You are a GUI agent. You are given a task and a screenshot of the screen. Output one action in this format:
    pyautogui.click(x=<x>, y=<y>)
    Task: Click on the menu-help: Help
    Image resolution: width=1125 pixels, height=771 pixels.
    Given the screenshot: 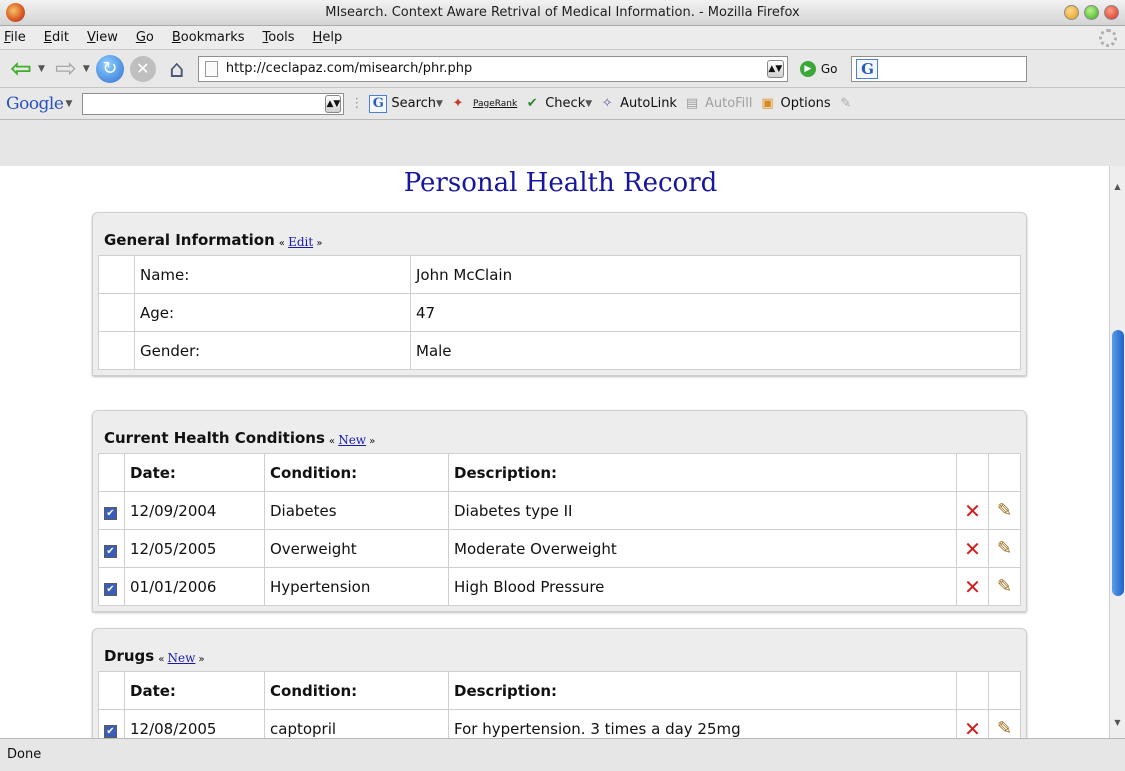 What is the action you would take?
    pyautogui.click(x=328, y=37)
    